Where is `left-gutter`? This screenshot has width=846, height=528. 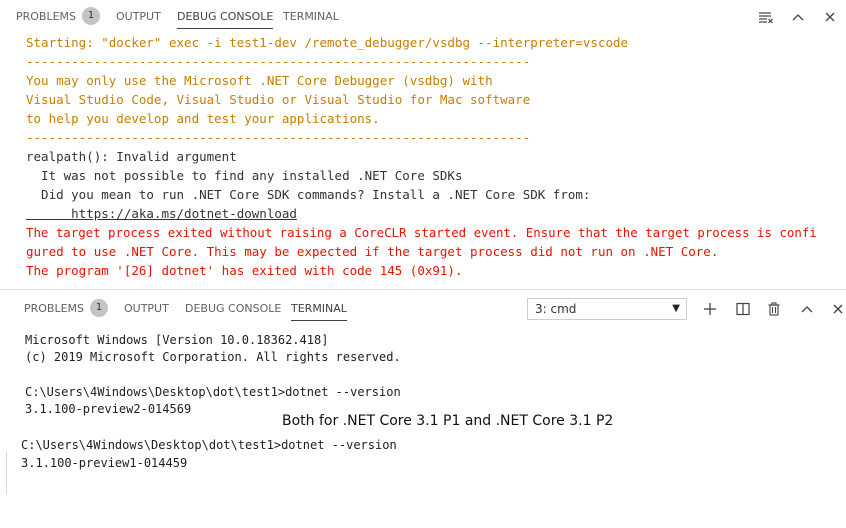
left-gutter is located at coordinates (6, 473).